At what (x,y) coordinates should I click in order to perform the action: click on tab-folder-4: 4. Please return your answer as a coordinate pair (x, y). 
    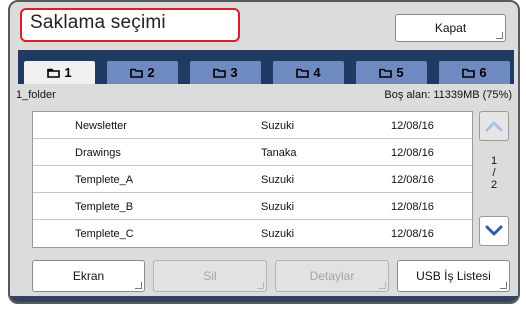
    Looking at the image, I should click on (308, 72).